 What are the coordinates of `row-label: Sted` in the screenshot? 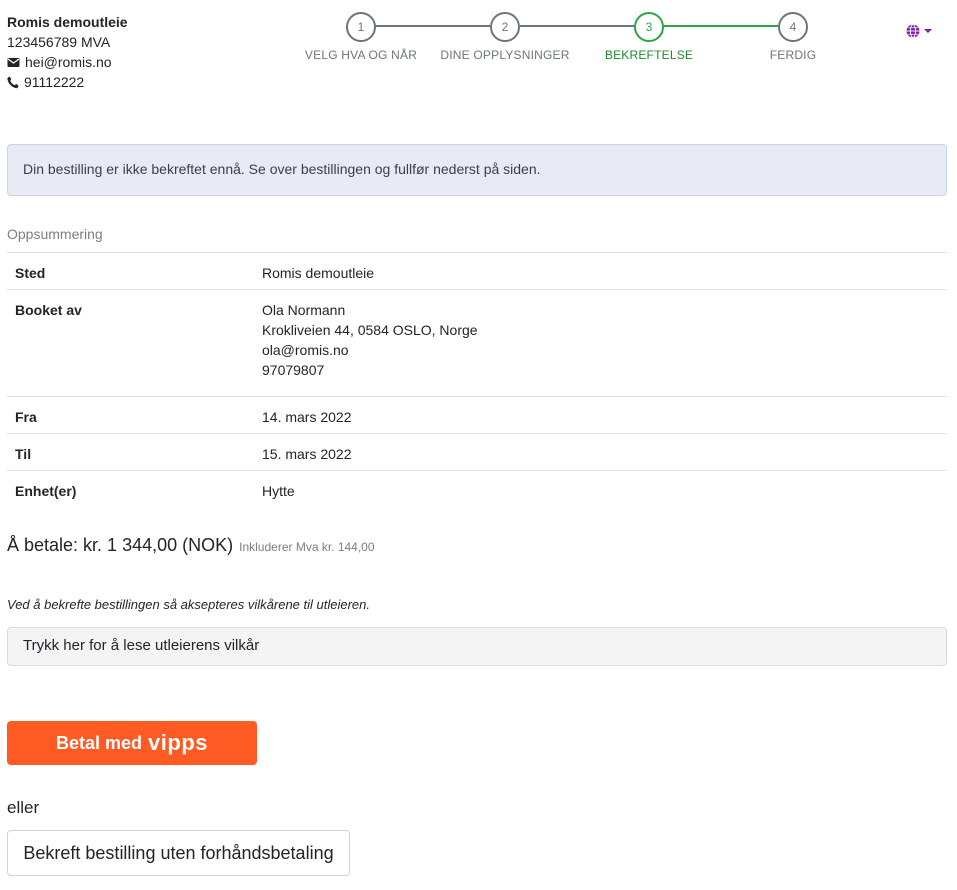 It's located at (130, 271).